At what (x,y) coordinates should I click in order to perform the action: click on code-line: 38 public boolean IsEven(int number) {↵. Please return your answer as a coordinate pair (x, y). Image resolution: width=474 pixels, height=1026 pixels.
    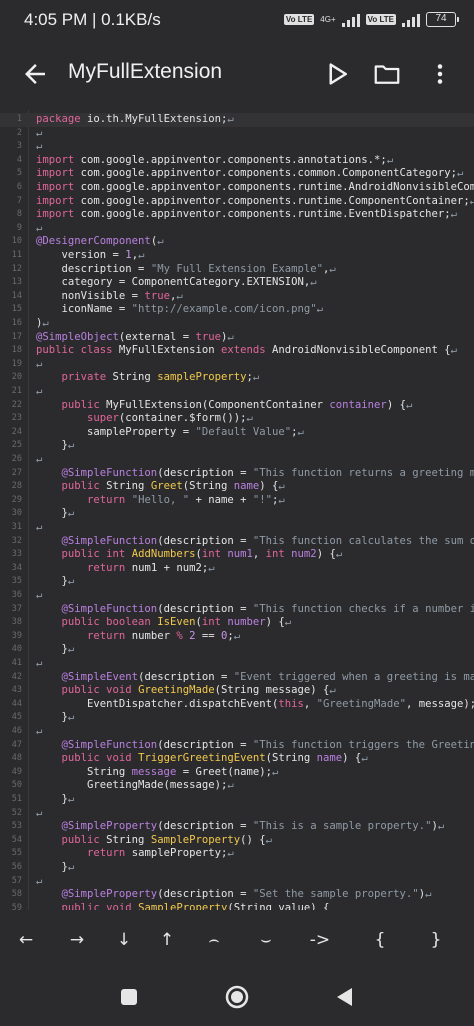
    Looking at the image, I should click on (237, 623).